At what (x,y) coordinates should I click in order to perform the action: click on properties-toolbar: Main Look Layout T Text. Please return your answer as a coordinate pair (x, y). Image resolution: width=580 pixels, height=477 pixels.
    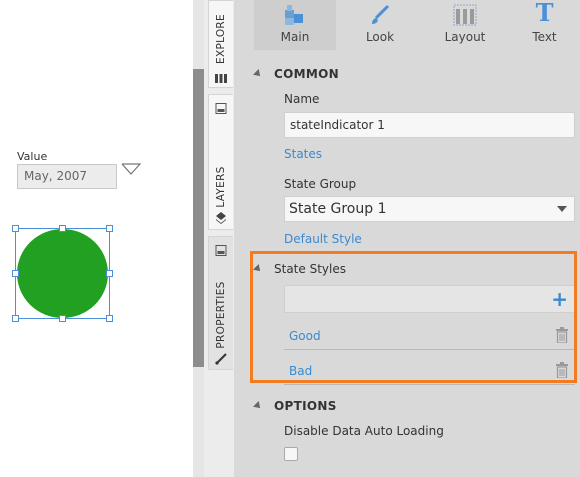
    Looking at the image, I should click on (407, 26).